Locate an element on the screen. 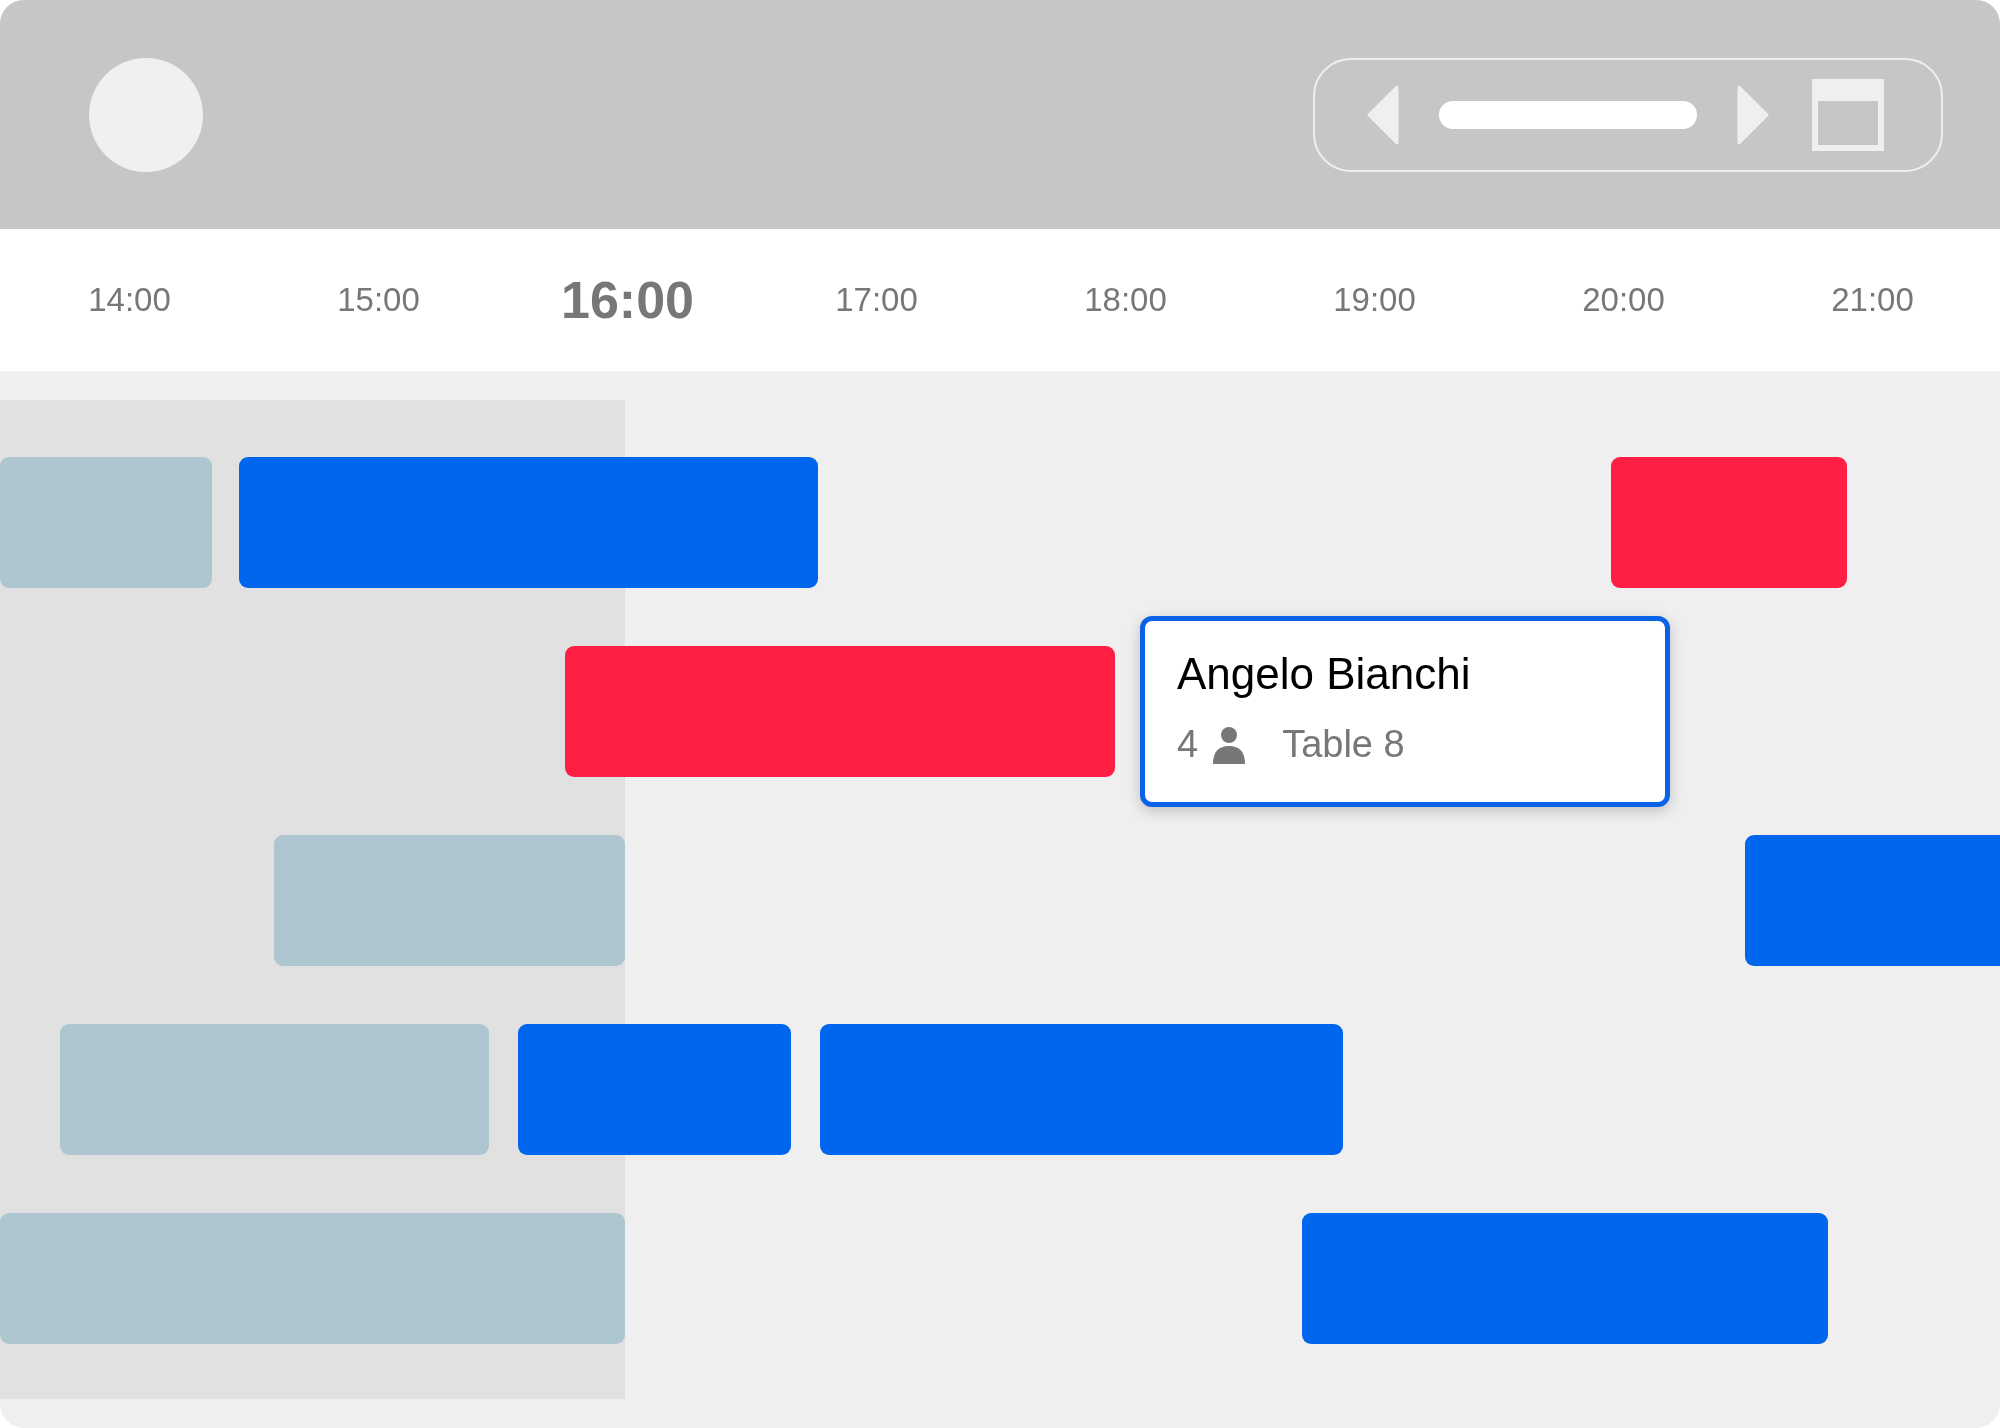 This screenshot has height=1428, width=2000. hour-label: 16:00 is located at coordinates (627, 300).